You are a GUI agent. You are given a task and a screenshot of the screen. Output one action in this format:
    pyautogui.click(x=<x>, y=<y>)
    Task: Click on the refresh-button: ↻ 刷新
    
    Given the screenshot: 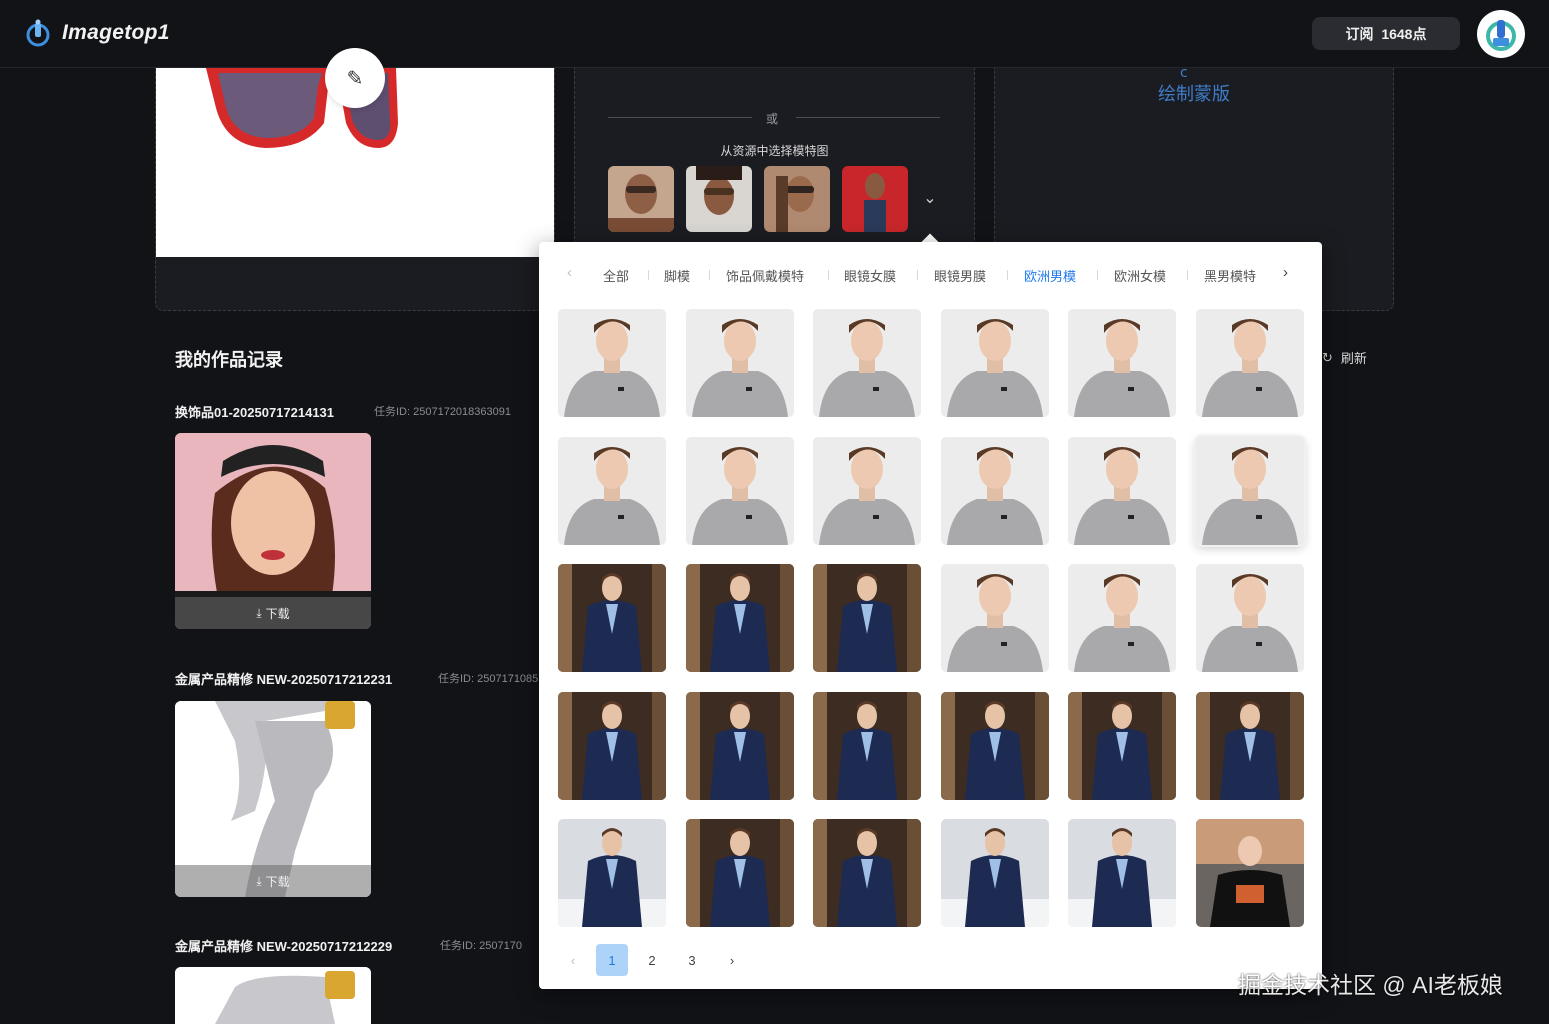 What is the action you would take?
    pyautogui.click(x=1344, y=357)
    